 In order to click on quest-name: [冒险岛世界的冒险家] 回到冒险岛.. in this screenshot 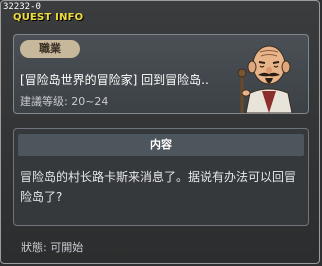, I will do `click(114, 80)`.